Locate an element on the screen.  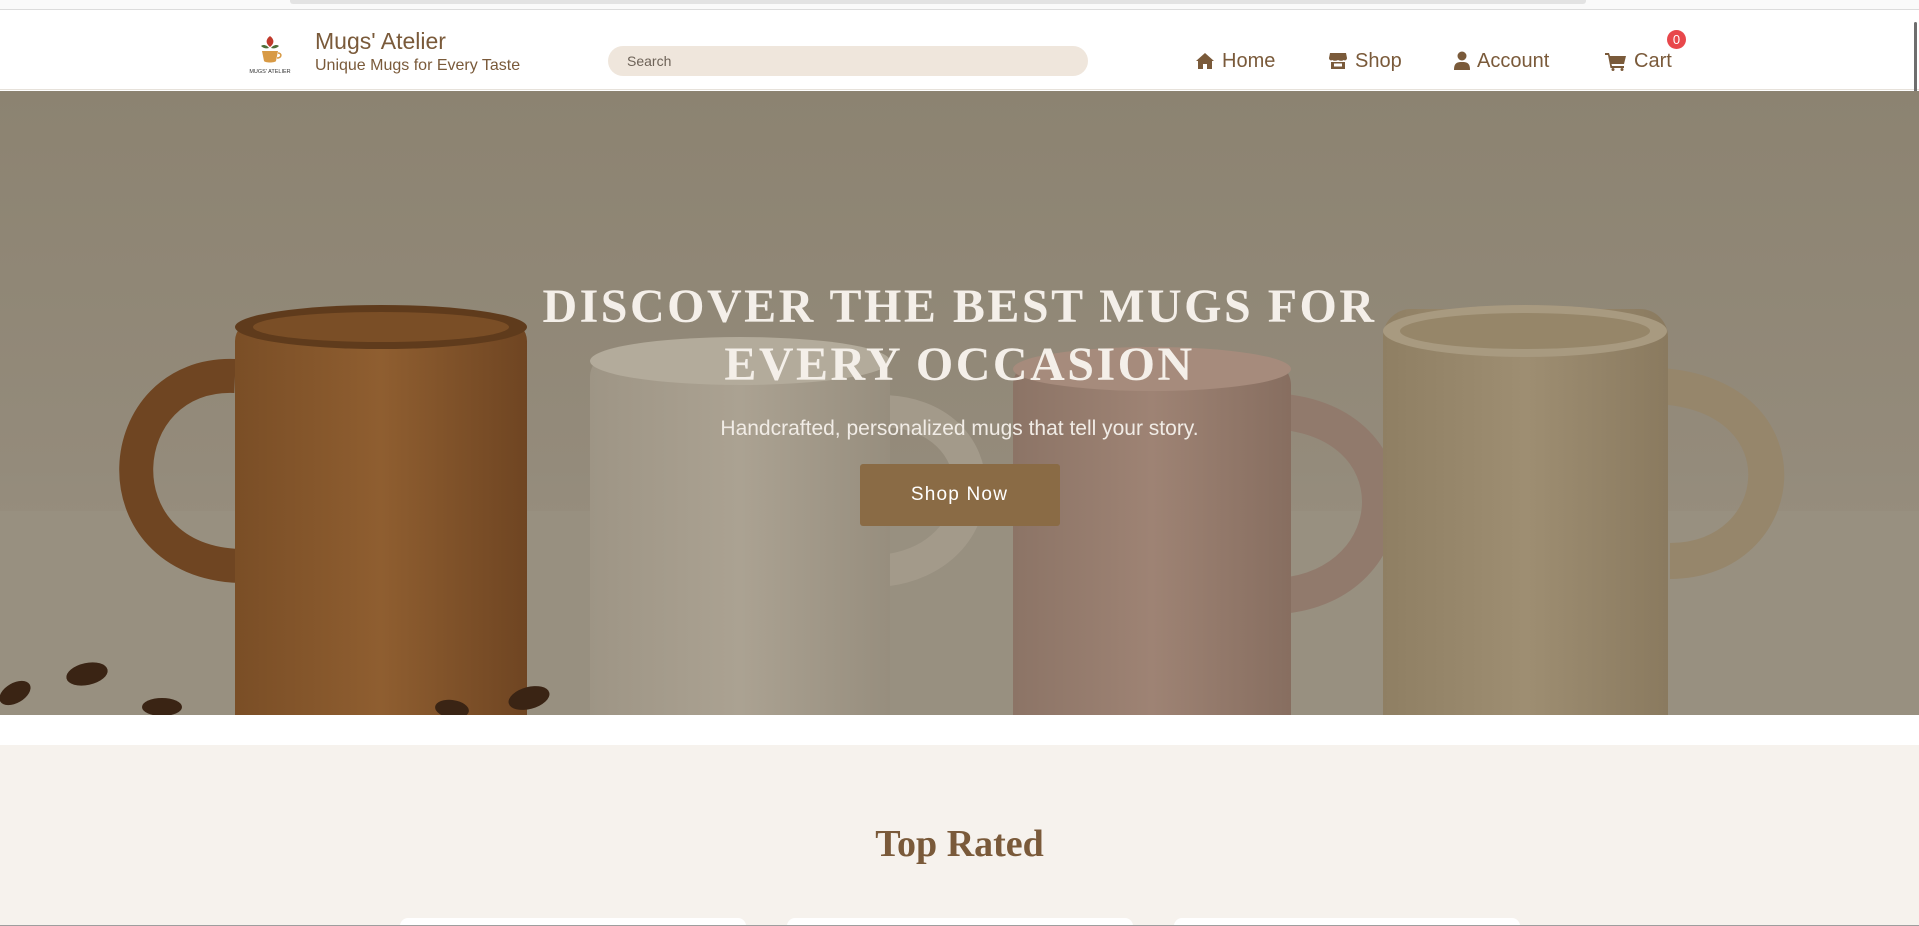
nav-shop: Shop is located at coordinates (1365, 61).